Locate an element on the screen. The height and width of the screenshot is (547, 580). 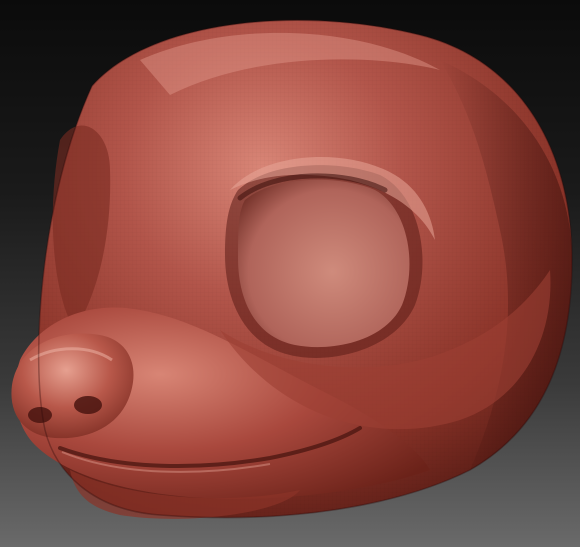
eye-socket is located at coordinates (324, 263).